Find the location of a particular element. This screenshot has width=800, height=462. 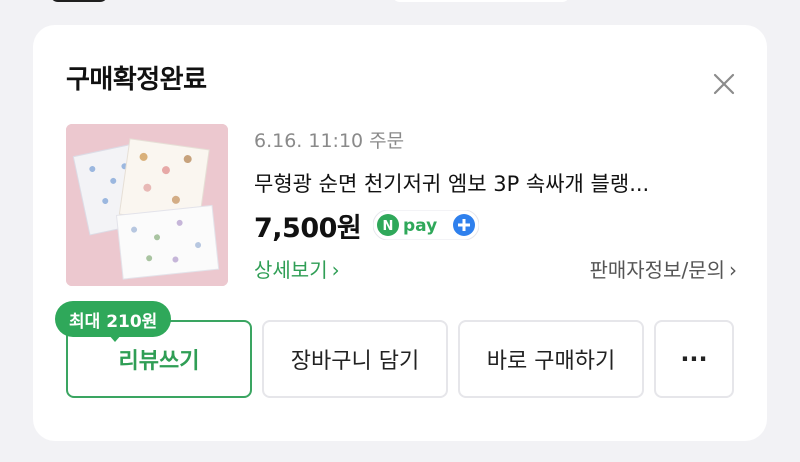

npay-label: pay is located at coordinates (420, 226).